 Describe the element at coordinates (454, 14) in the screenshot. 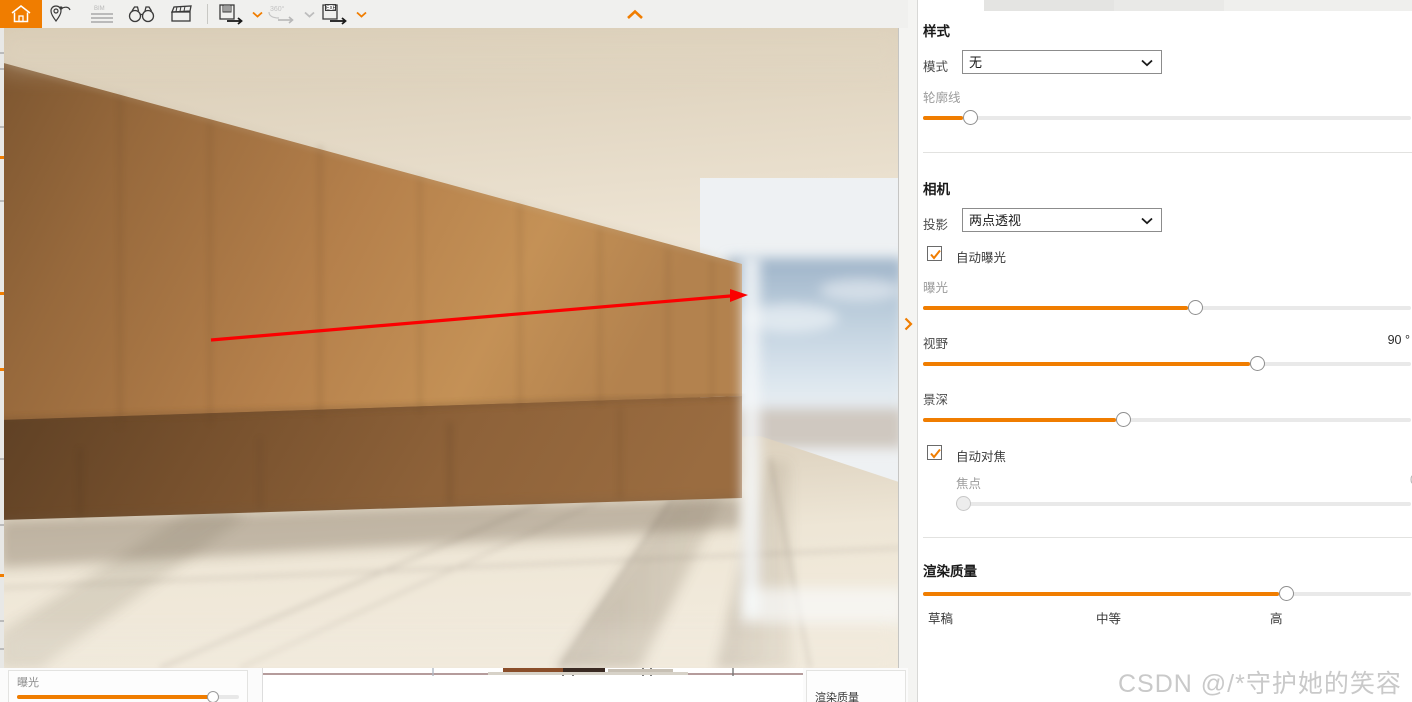

I see `main-toolbar: BIM 360° EXE` at that location.